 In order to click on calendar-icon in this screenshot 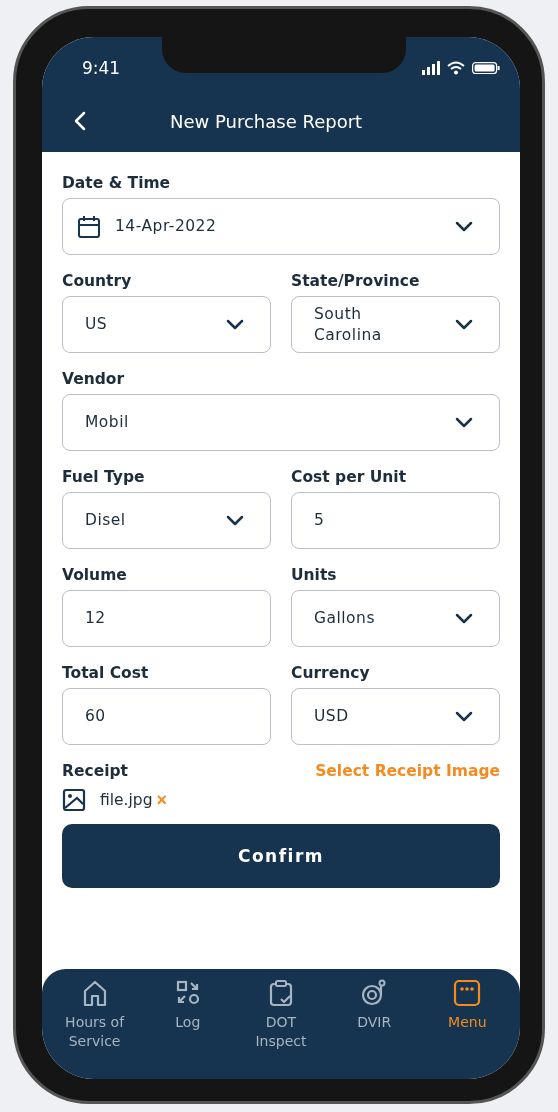, I will do `click(89, 226)`.